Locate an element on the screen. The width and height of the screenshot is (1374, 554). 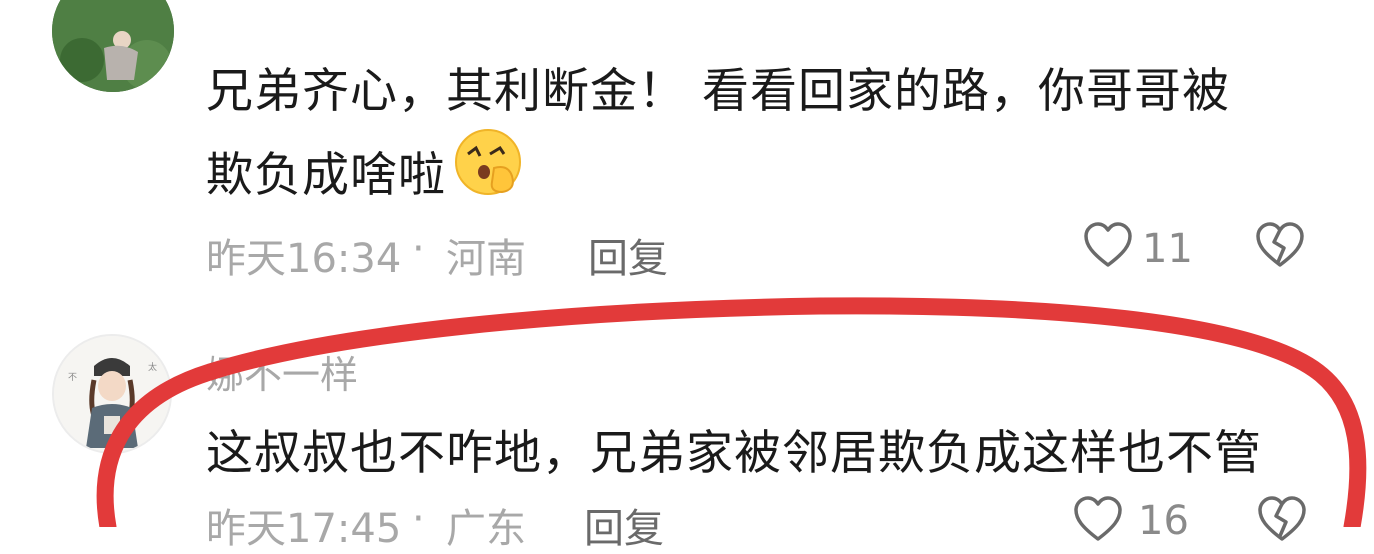
svg-text: 不 is located at coordinates (72, 377).